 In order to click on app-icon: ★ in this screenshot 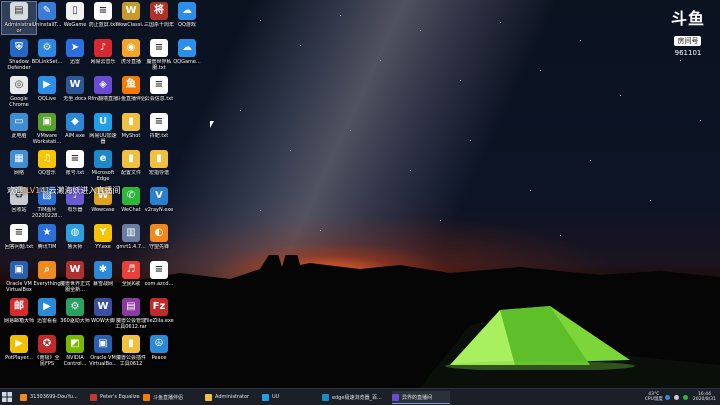, I will do `click(47, 233)`.